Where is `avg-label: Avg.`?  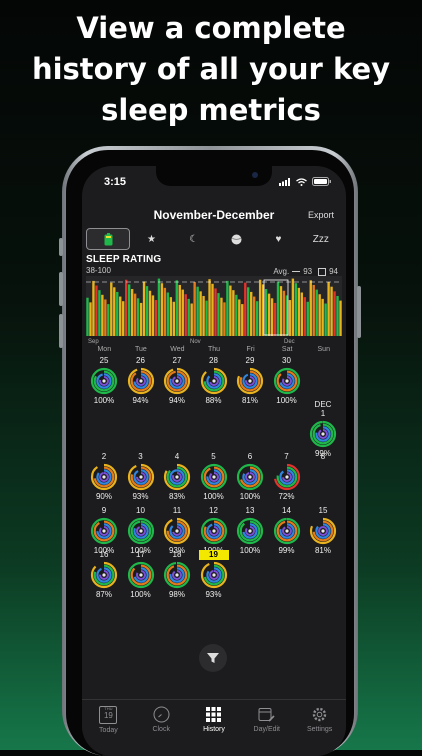
avg-label: Avg. is located at coordinates (281, 271).